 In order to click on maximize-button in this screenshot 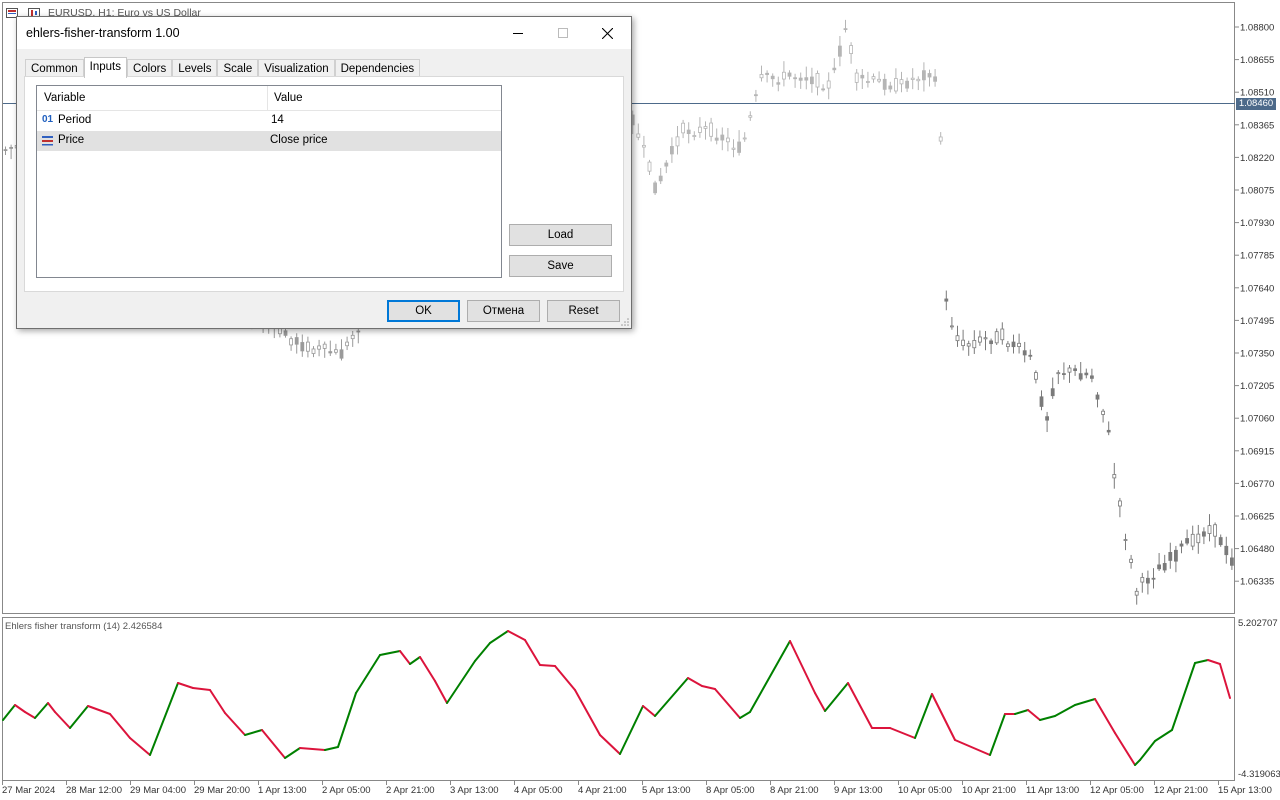, I will do `click(562, 33)`.